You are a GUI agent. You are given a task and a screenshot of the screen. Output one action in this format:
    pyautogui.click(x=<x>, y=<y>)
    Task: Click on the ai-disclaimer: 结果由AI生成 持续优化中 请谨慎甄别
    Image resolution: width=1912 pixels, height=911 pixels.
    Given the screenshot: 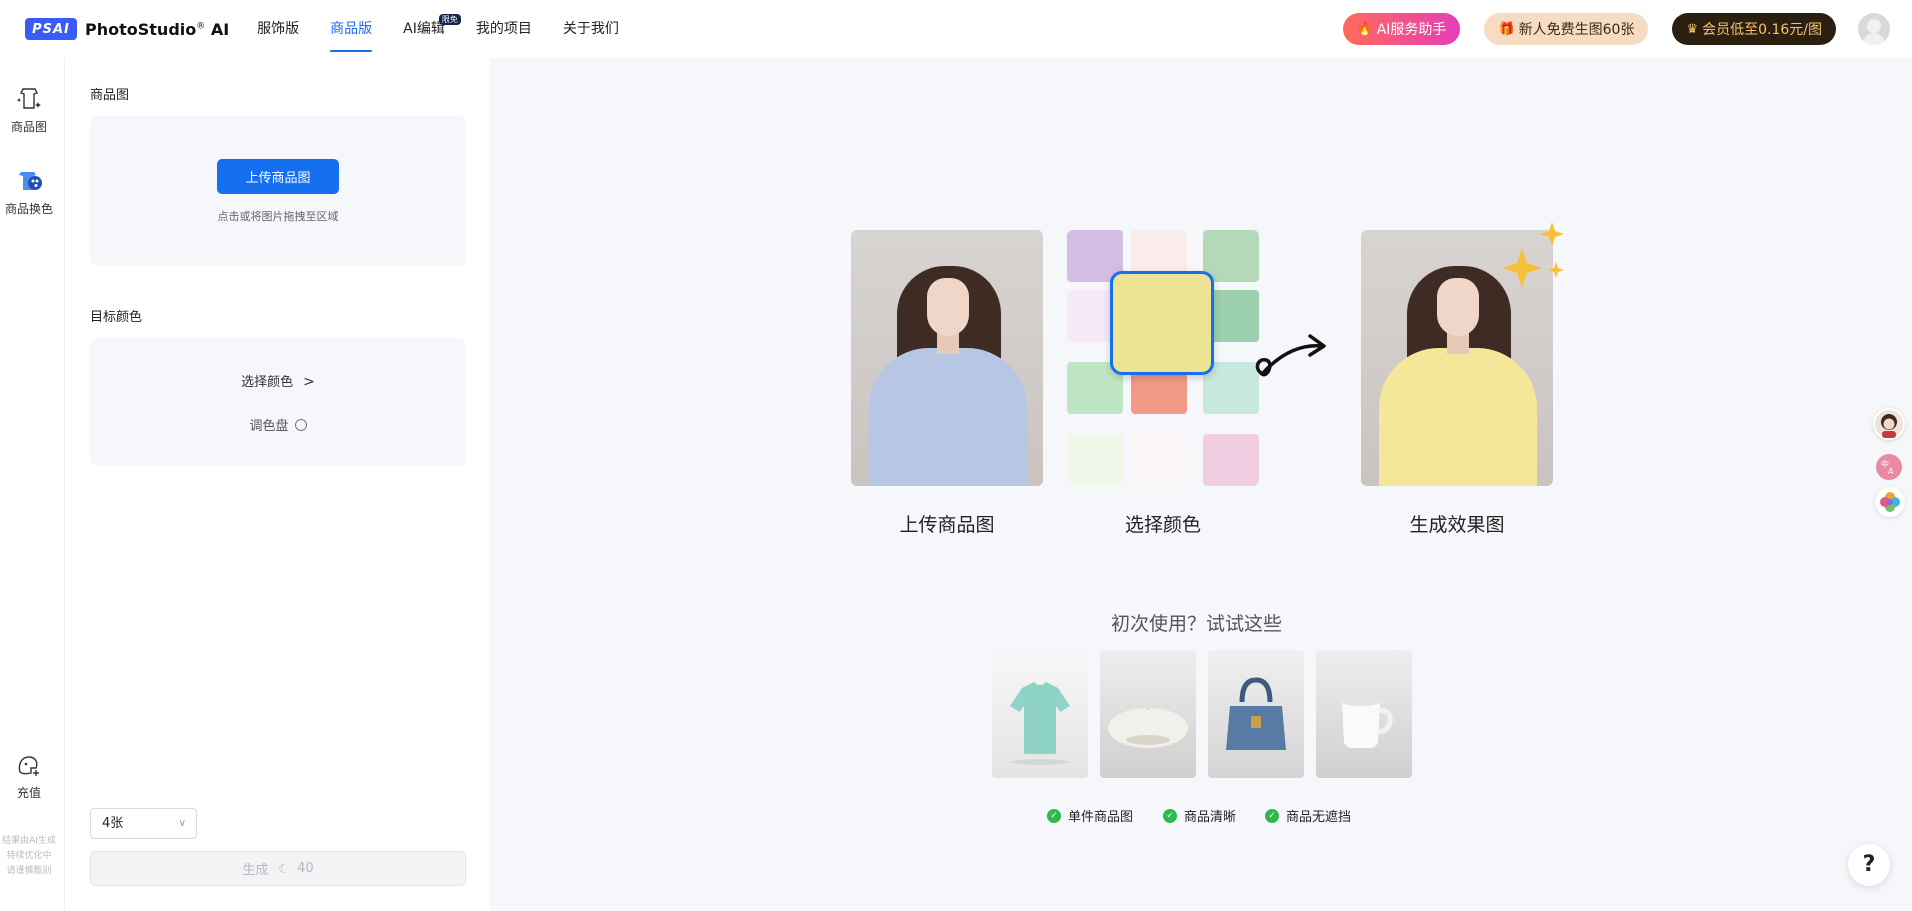 What is the action you would take?
    pyautogui.click(x=29, y=856)
    